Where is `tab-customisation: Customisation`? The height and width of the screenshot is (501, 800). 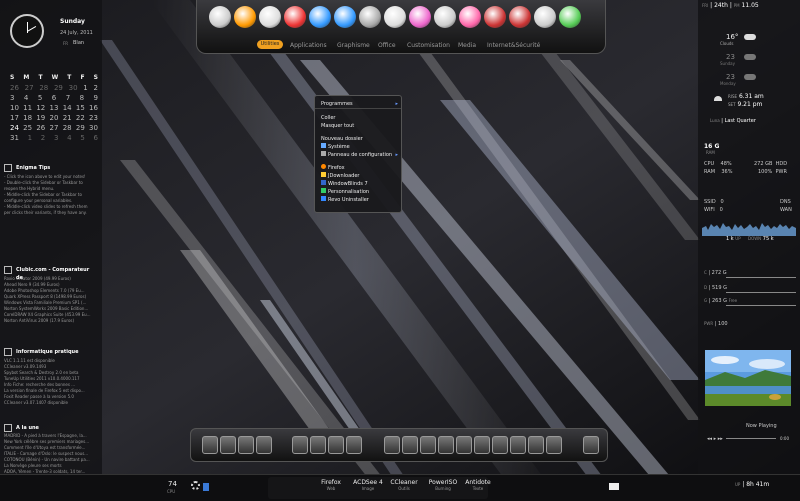
tab-customisation: Customisation is located at coordinates (428, 45).